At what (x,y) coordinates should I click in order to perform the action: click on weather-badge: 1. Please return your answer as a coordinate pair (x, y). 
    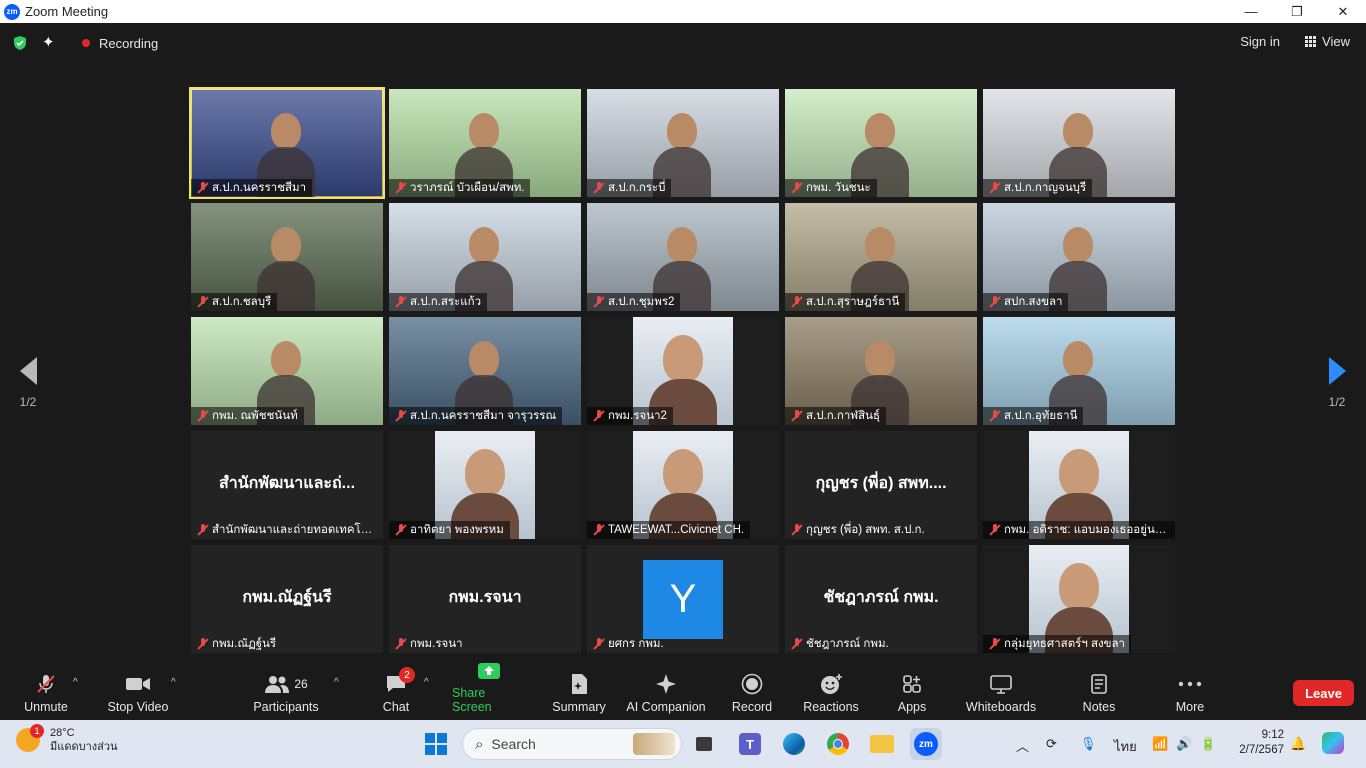
    Looking at the image, I should click on (37, 731).